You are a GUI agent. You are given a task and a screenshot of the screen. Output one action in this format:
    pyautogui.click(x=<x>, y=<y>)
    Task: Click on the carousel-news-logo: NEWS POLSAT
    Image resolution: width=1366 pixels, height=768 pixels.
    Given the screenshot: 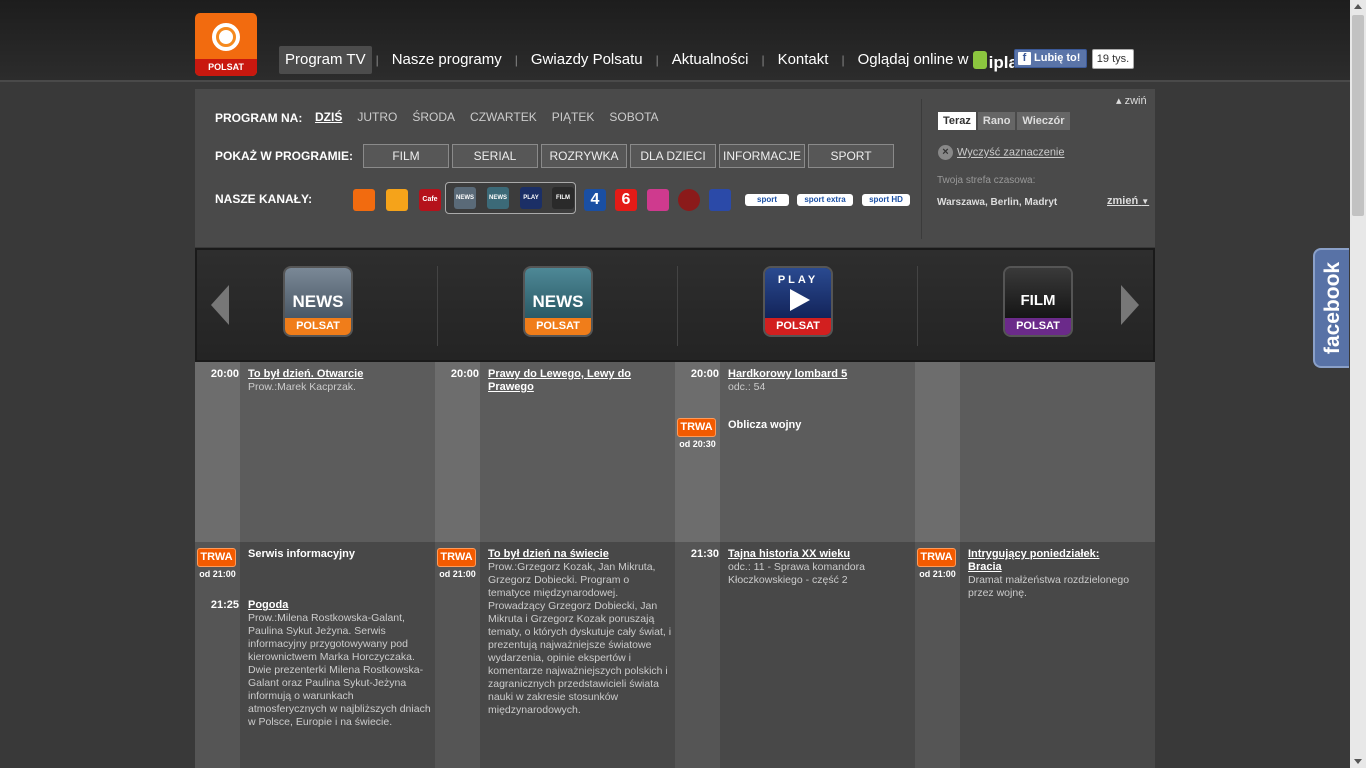 What is the action you would take?
    pyautogui.click(x=318, y=301)
    